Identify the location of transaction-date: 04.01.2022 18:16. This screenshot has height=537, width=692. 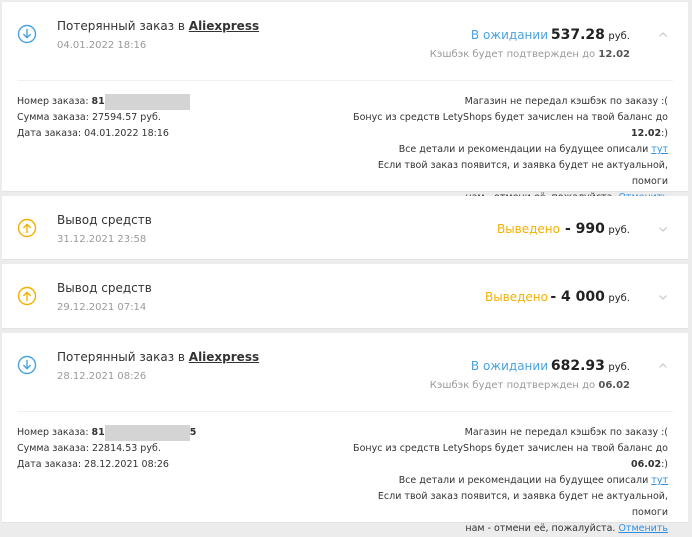
(102, 45).